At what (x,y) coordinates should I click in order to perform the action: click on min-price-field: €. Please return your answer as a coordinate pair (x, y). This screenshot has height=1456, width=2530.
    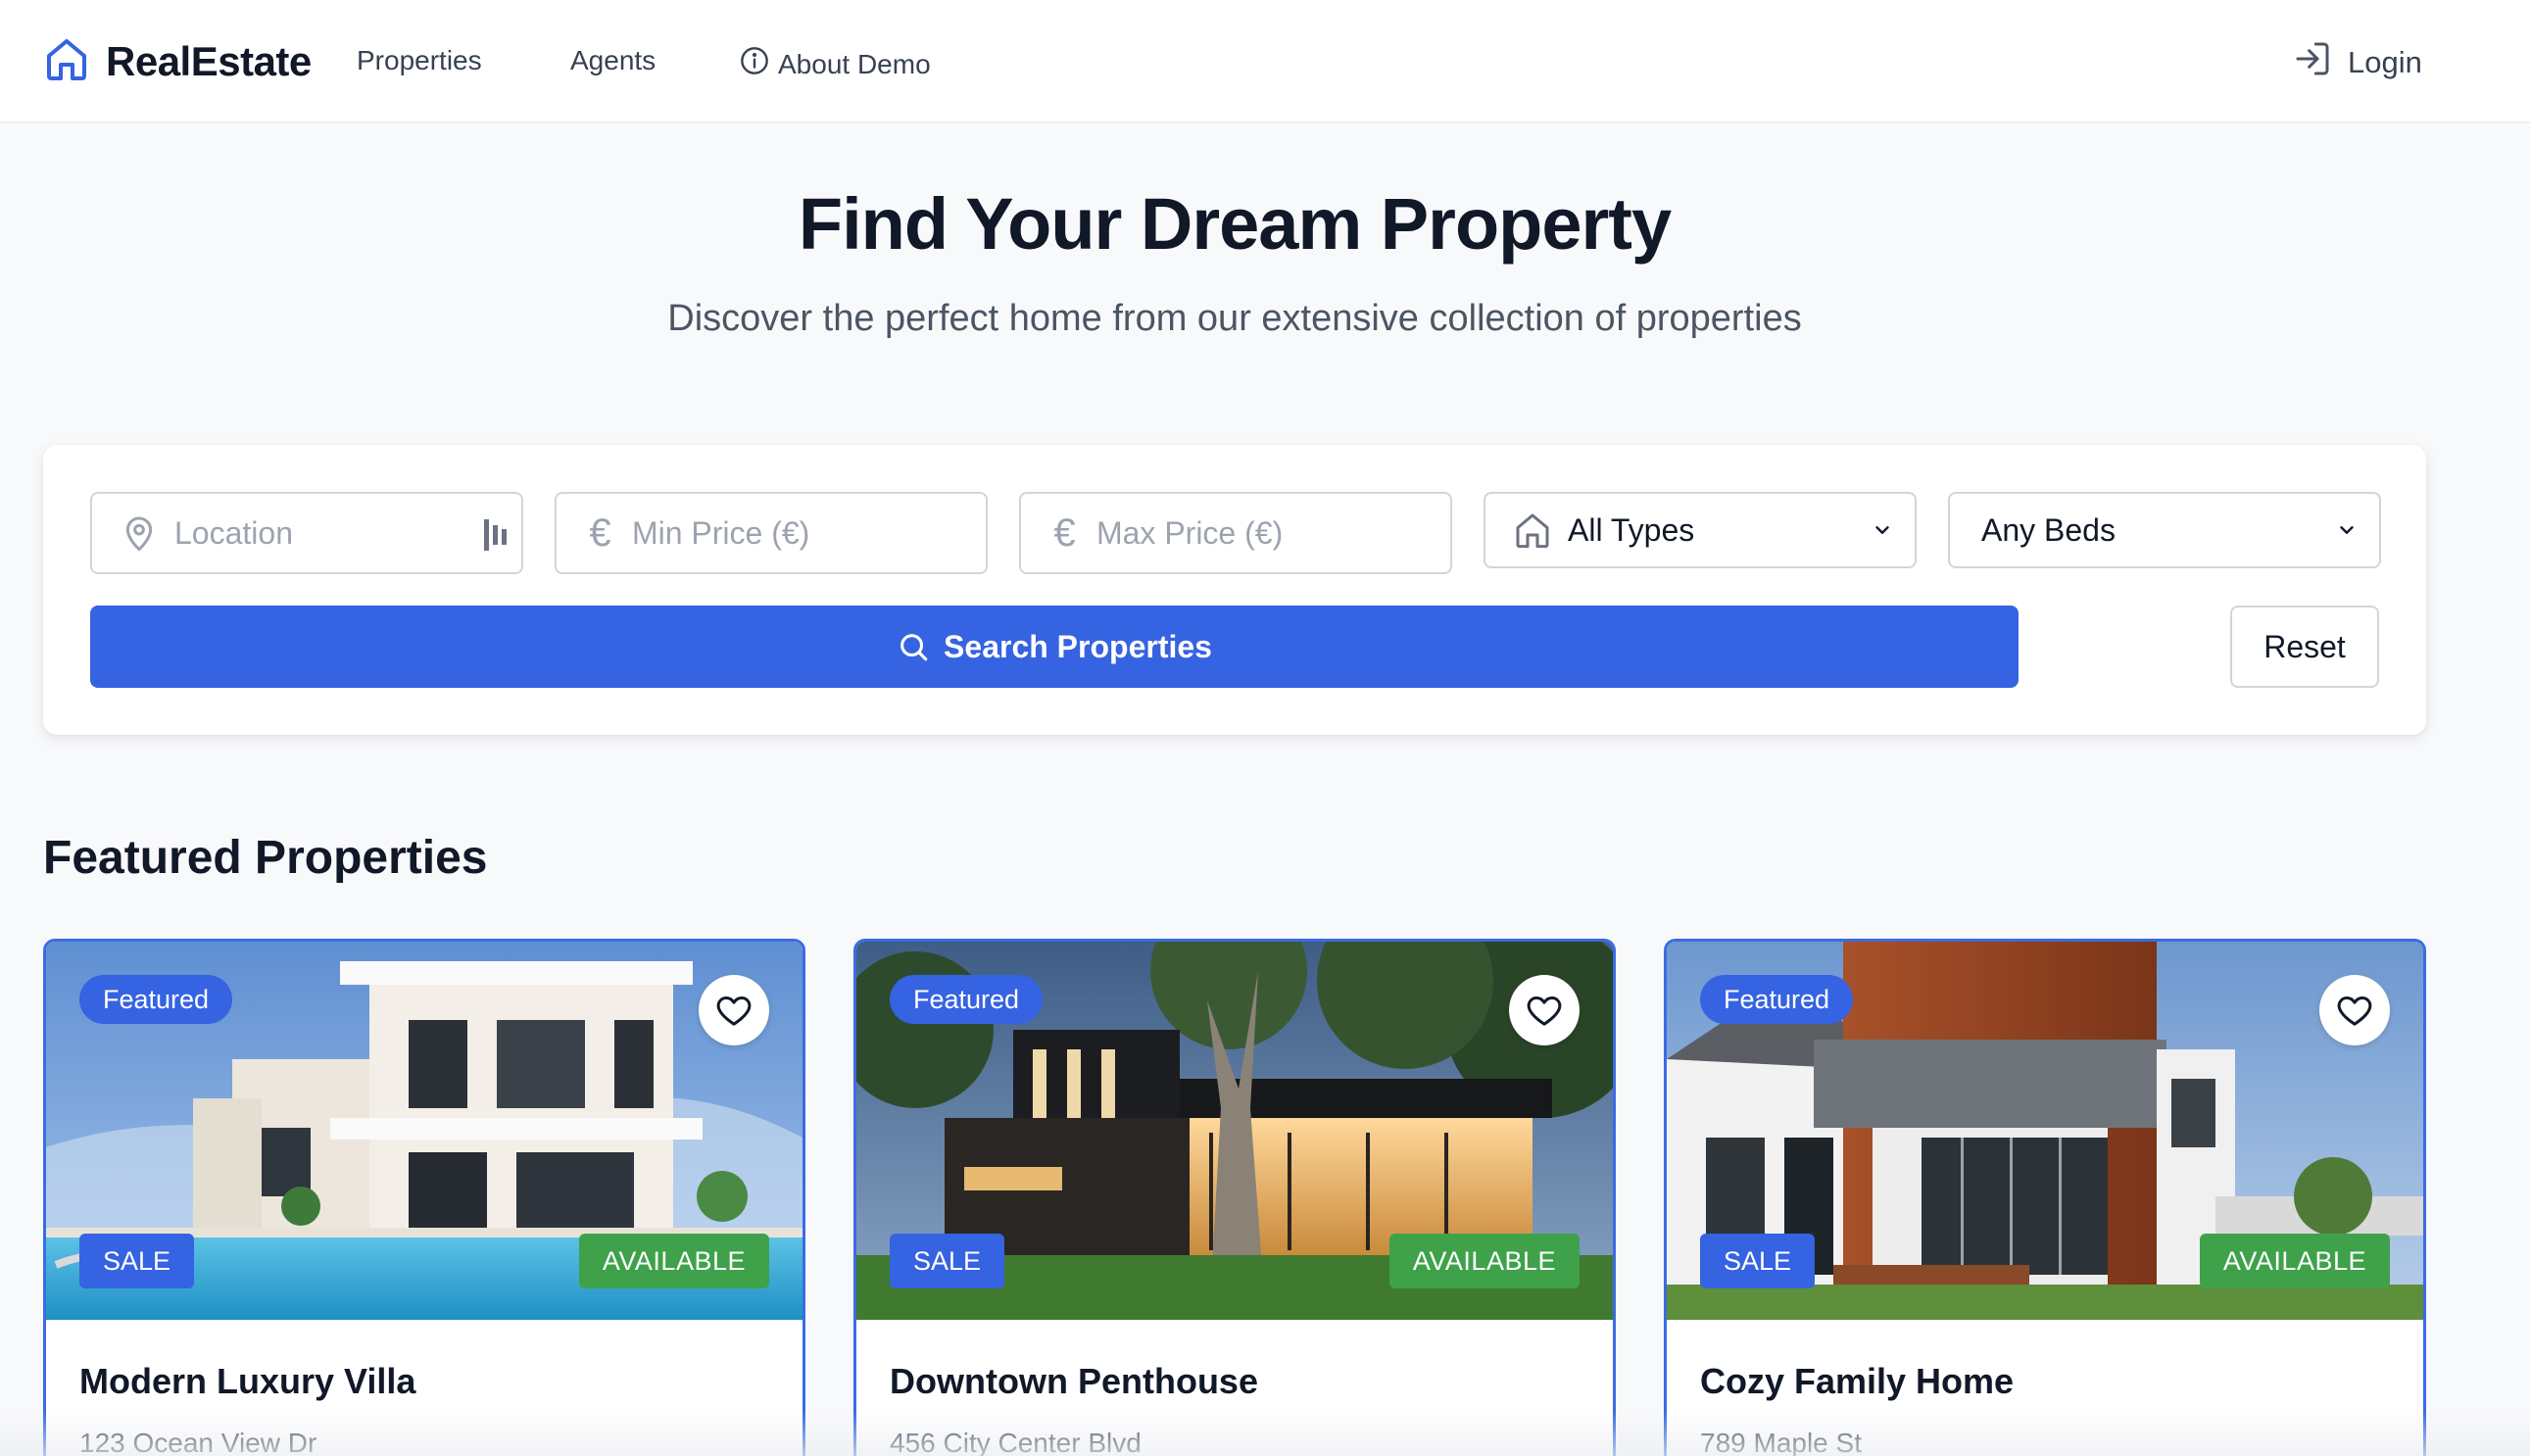
    Looking at the image, I should click on (772, 533).